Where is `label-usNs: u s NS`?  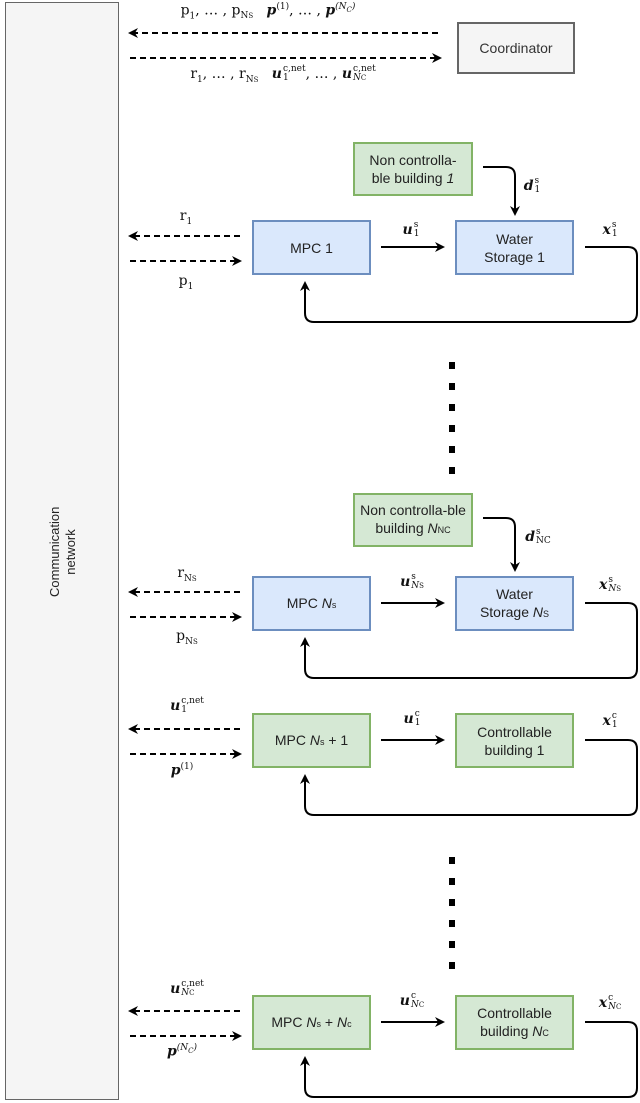
label-usNs: u s NS is located at coordinates (412, 582).